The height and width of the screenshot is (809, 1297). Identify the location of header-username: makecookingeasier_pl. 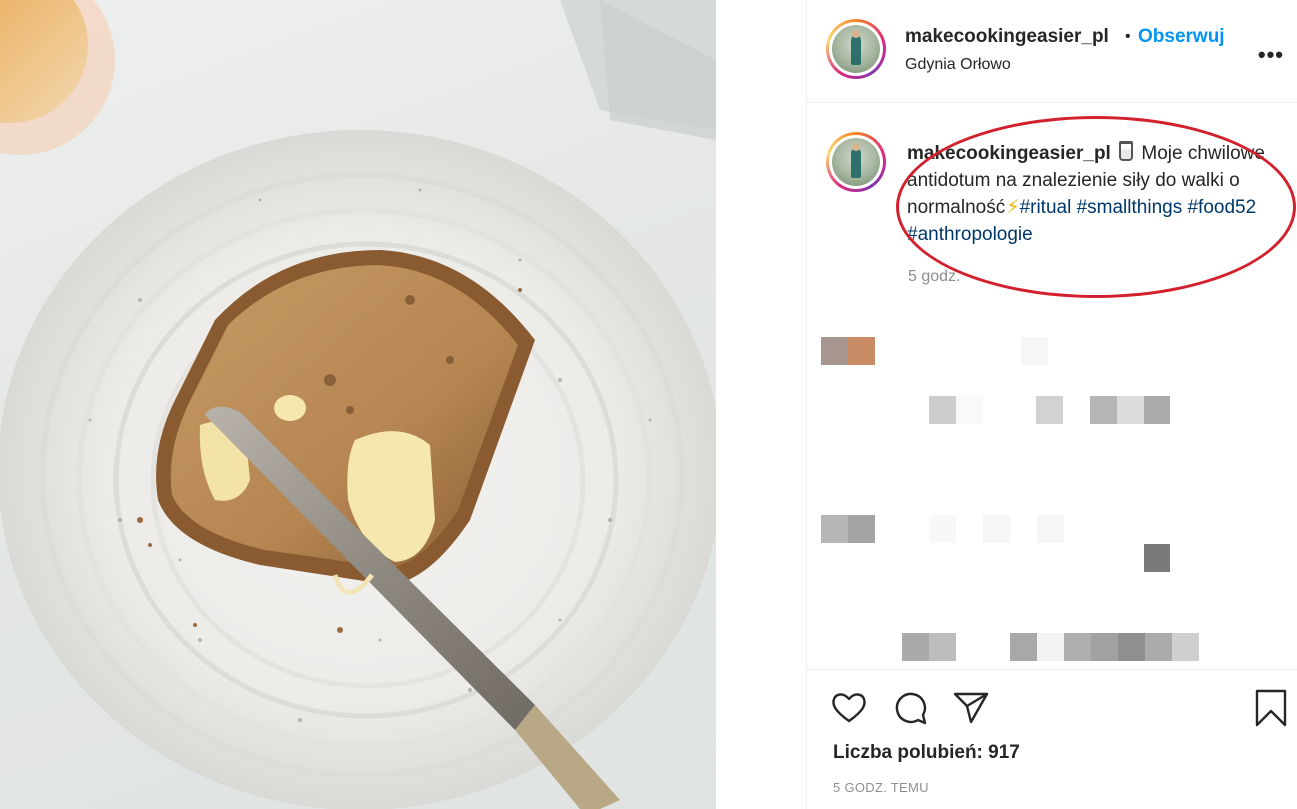
(1007, 37).